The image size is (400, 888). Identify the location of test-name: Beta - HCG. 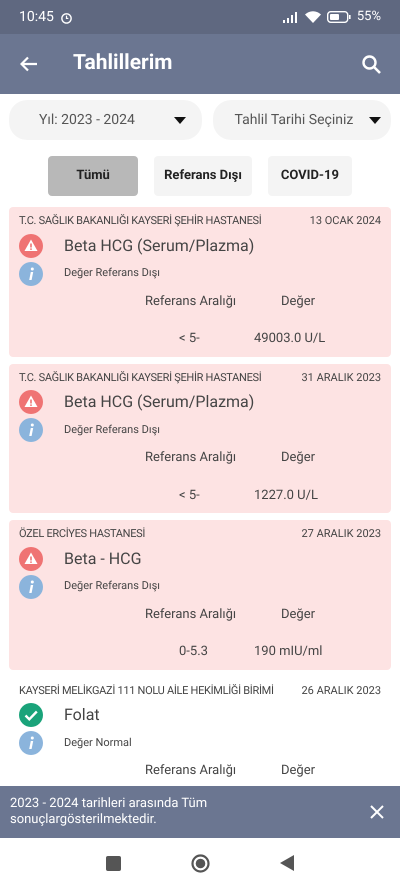
(103, 559).